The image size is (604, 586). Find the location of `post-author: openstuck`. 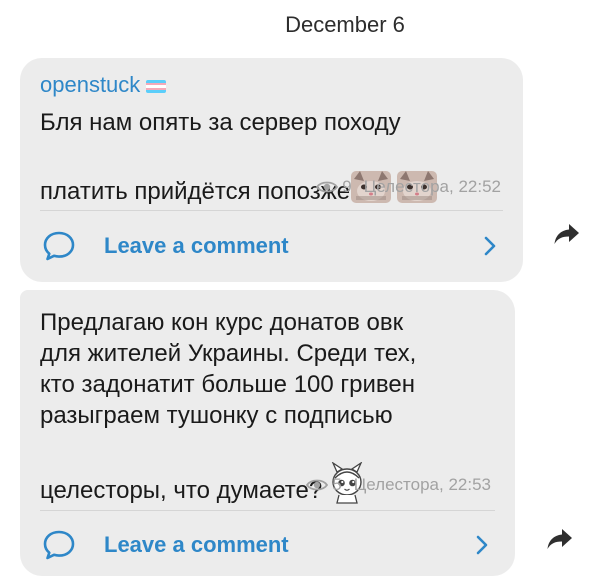

post-author: openstuck is located at coordinates (103, 85).